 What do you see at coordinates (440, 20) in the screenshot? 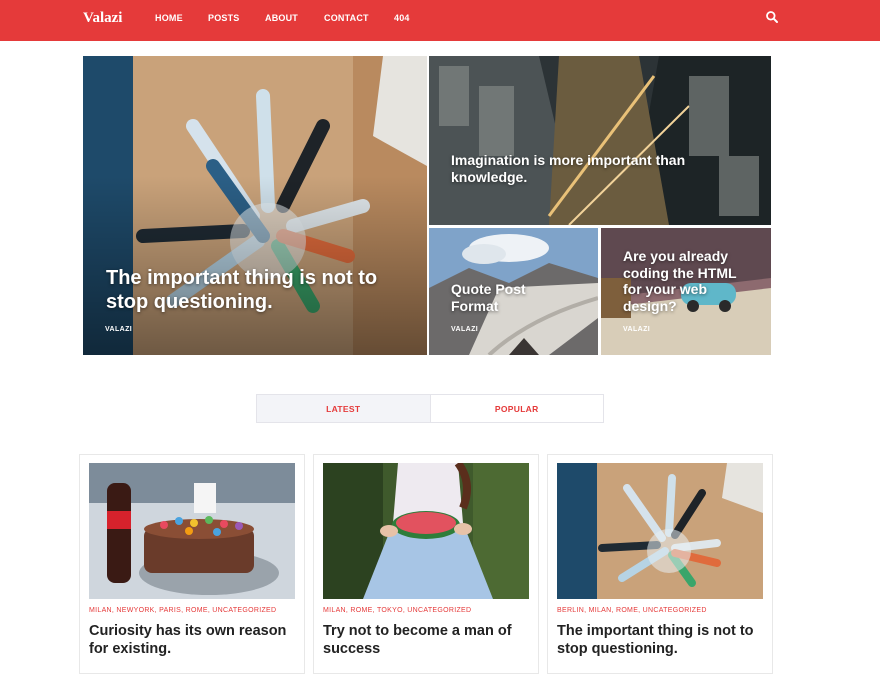
I see `top-navbar: Valazi HOME POSTS ABOUT CONTACT 404` at bounding box center [440, 20].